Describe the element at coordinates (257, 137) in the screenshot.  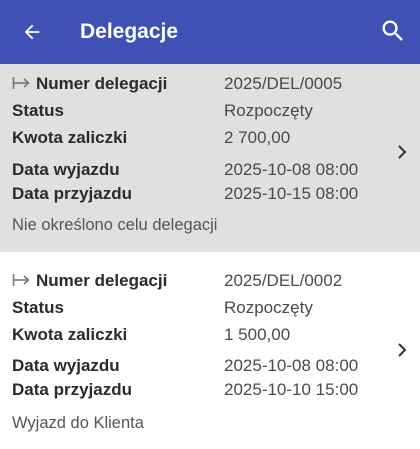
I see `advance-value: 2 700,00` at that location.